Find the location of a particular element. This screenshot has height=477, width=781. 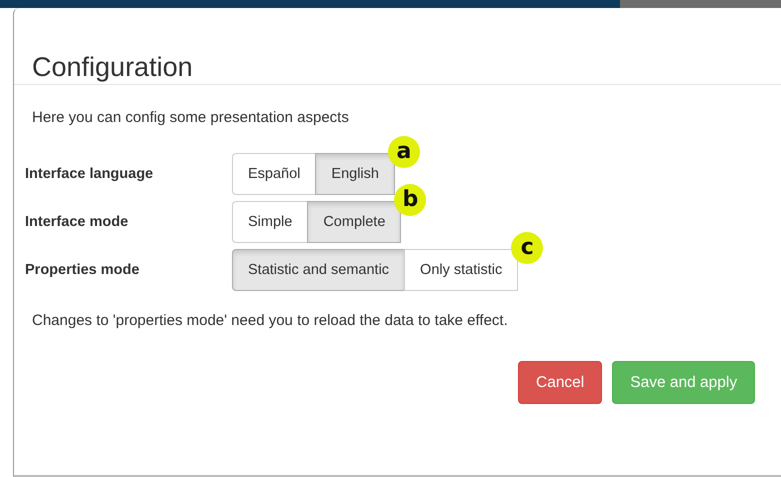

option-toggle: English is located at coordinates (355, 174).